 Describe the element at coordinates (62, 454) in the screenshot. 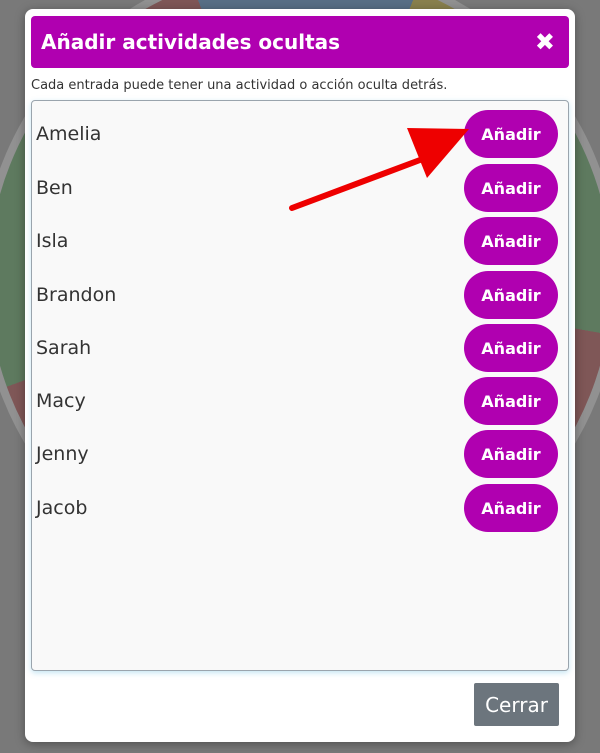

I see `entry-name: Jenny` at that location.